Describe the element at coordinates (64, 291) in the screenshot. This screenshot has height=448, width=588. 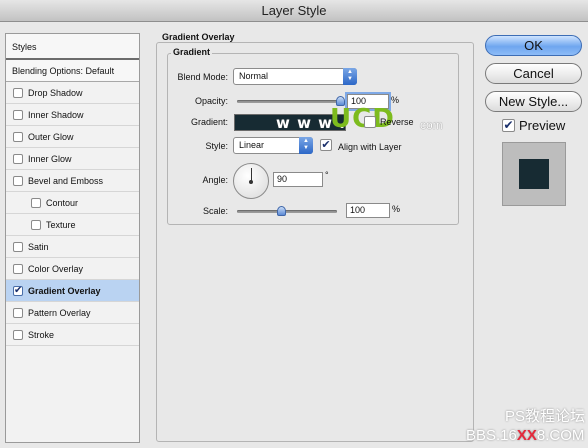
I see `sidebar-item-label: Gradient Overlay` at that location.